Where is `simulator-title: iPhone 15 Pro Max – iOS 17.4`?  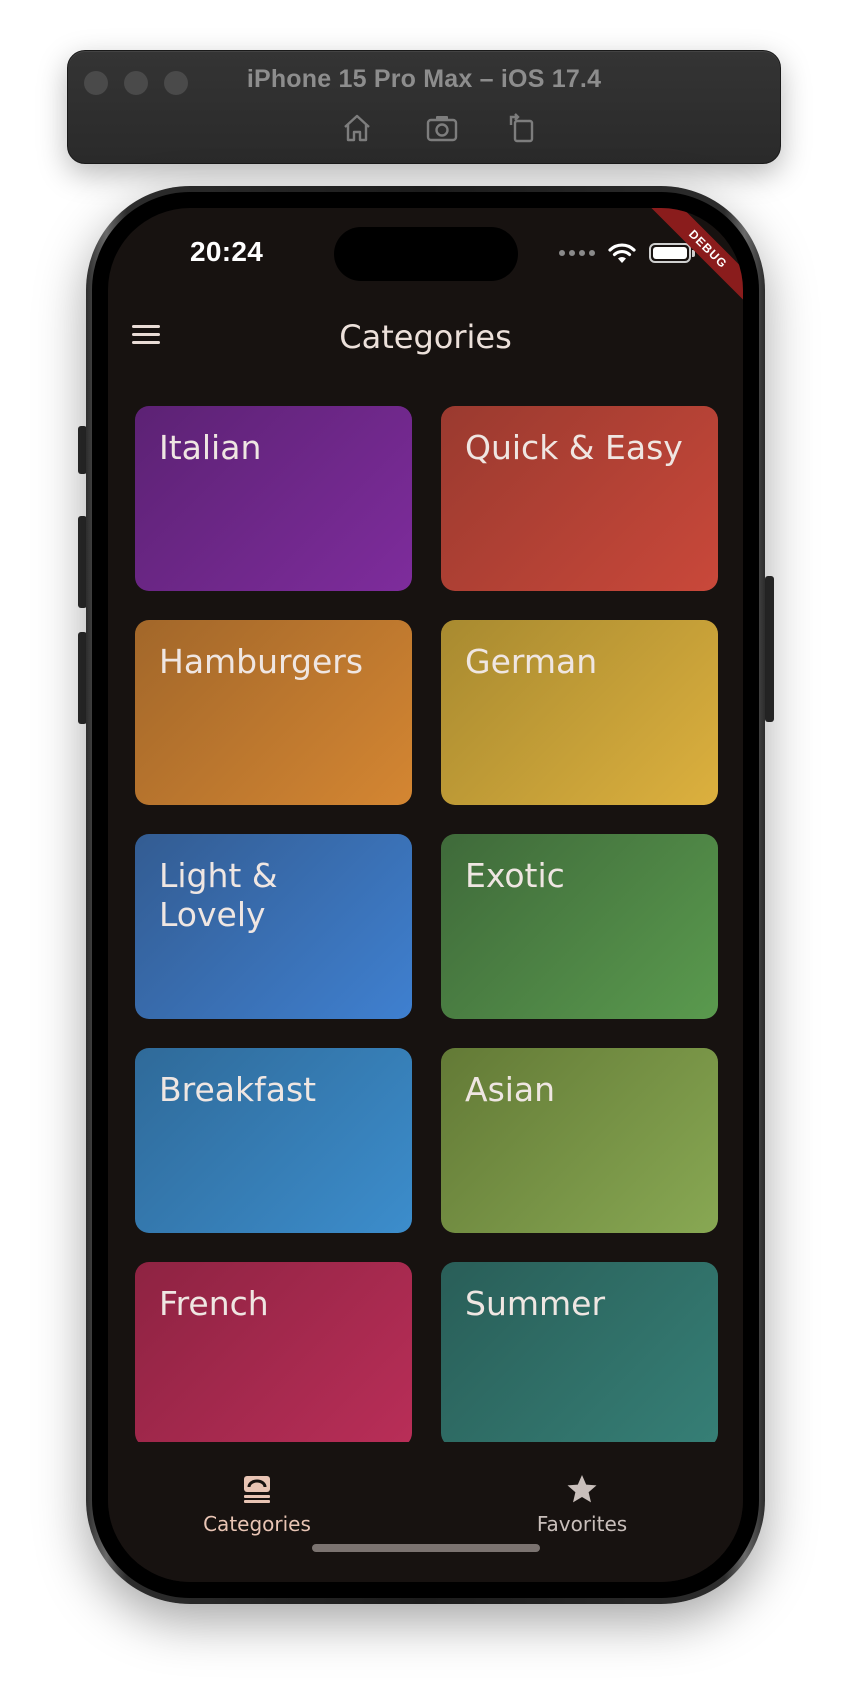
simulator-title: iPhone 15 Pro Max – iOS 17.4 is located at coordinates (424, 79).